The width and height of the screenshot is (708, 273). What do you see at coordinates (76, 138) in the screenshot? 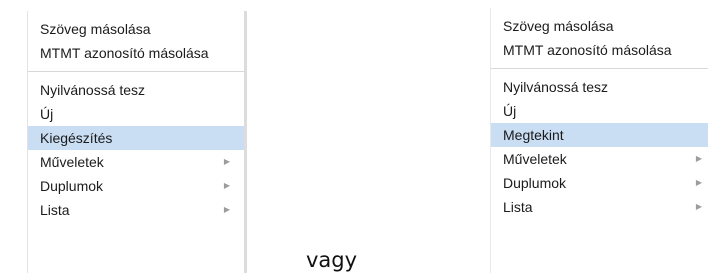
I see `menu-item-label: Kiegészítés` at bounding box center [76, 138].